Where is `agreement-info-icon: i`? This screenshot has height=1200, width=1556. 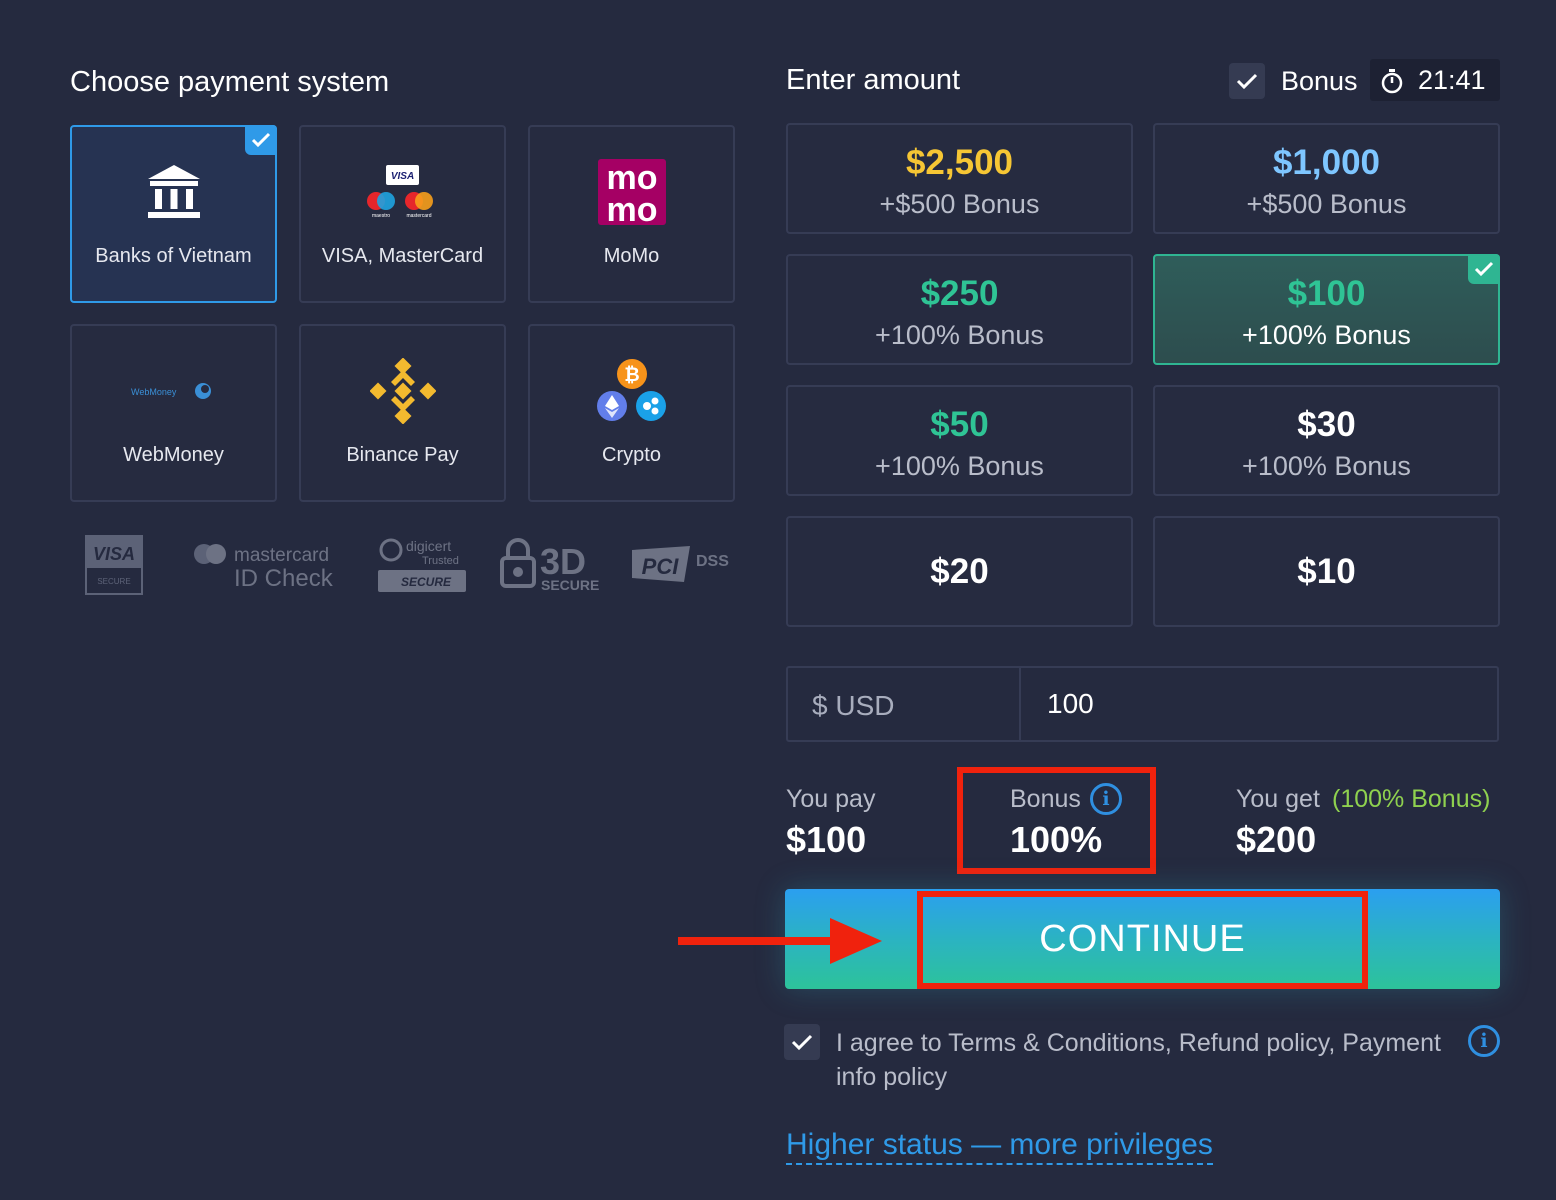 agreement-info-icon: i is located at coordinates (1484, 1041).